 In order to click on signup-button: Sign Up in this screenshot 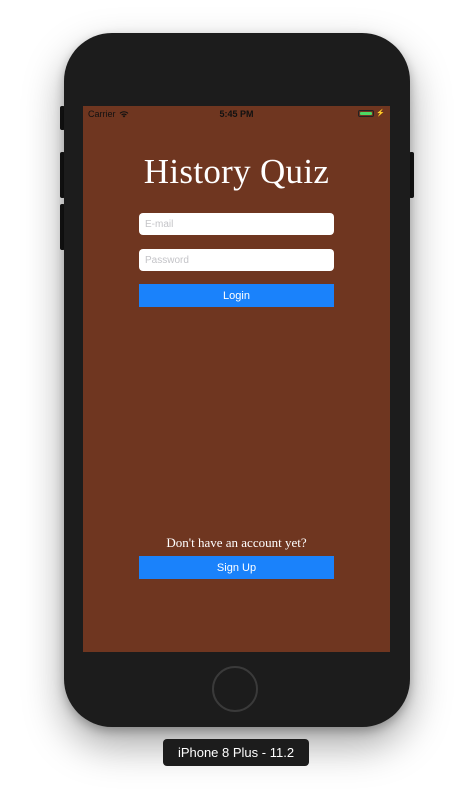, I will do `click(236, 567)`.